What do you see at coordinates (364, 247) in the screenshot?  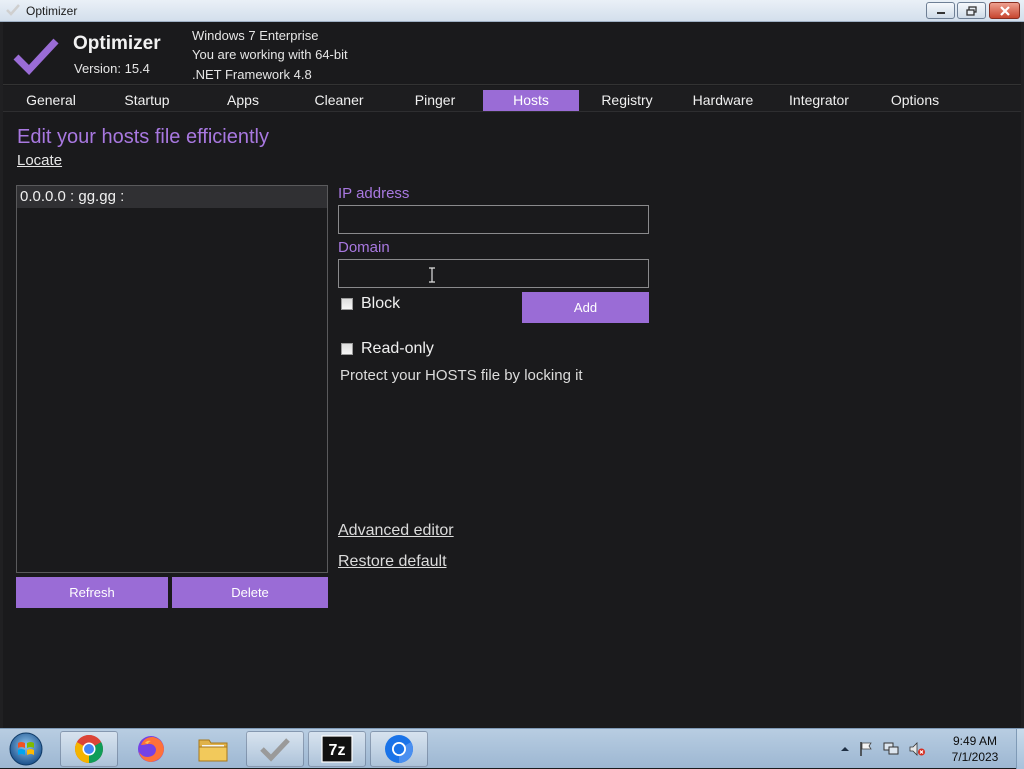 I see `domain-label: Domain` at bounding box center [364, 247].